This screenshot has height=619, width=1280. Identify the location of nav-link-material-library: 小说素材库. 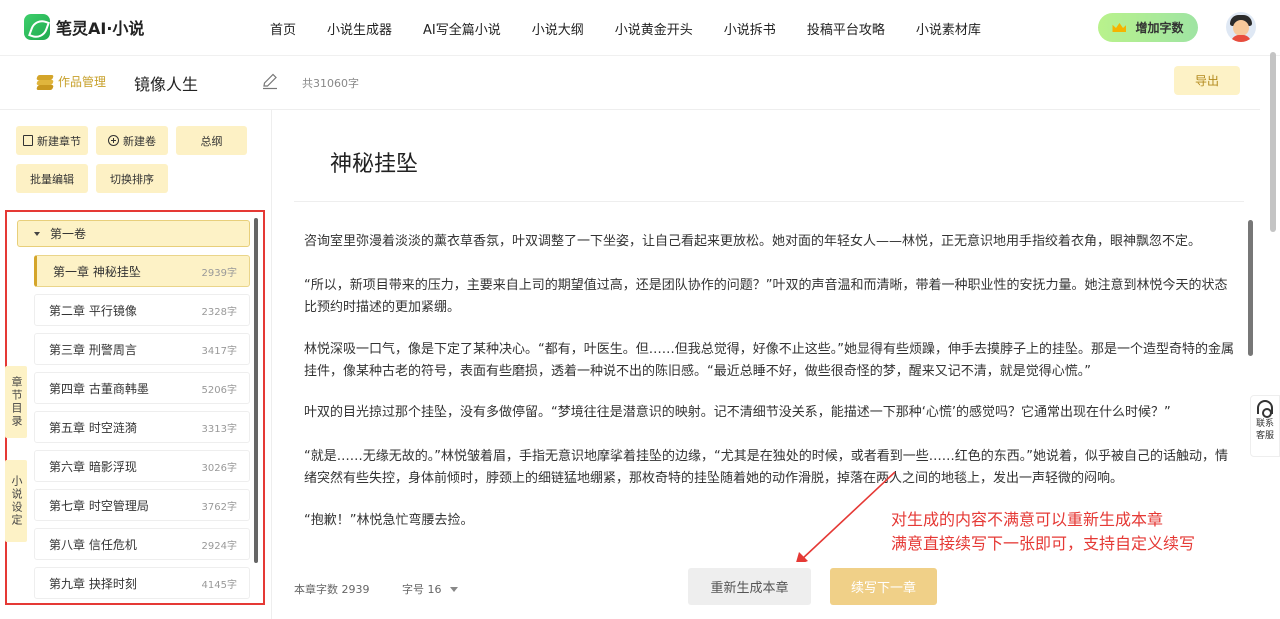
(948, 28).